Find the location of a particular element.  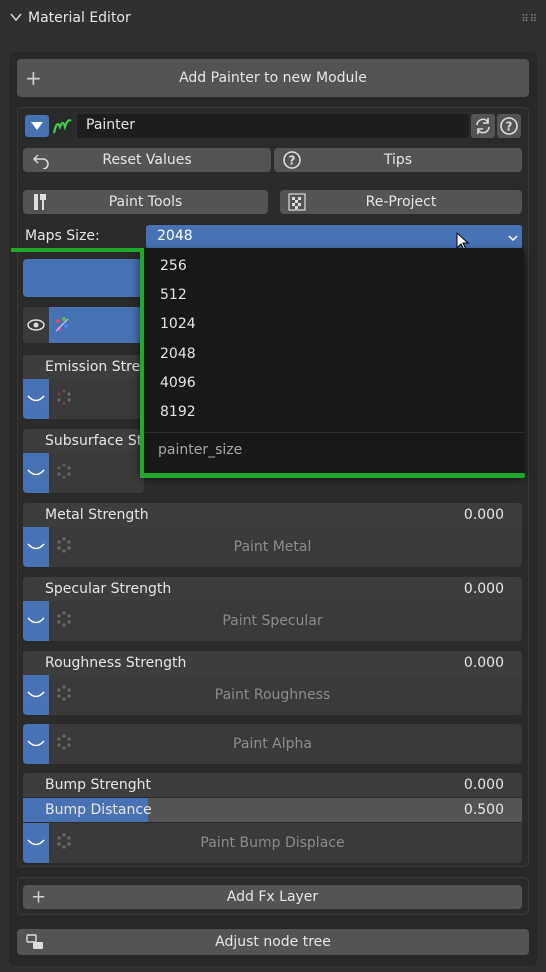

maps-size-label: Maps Size: is located at coordinates (62, 236).